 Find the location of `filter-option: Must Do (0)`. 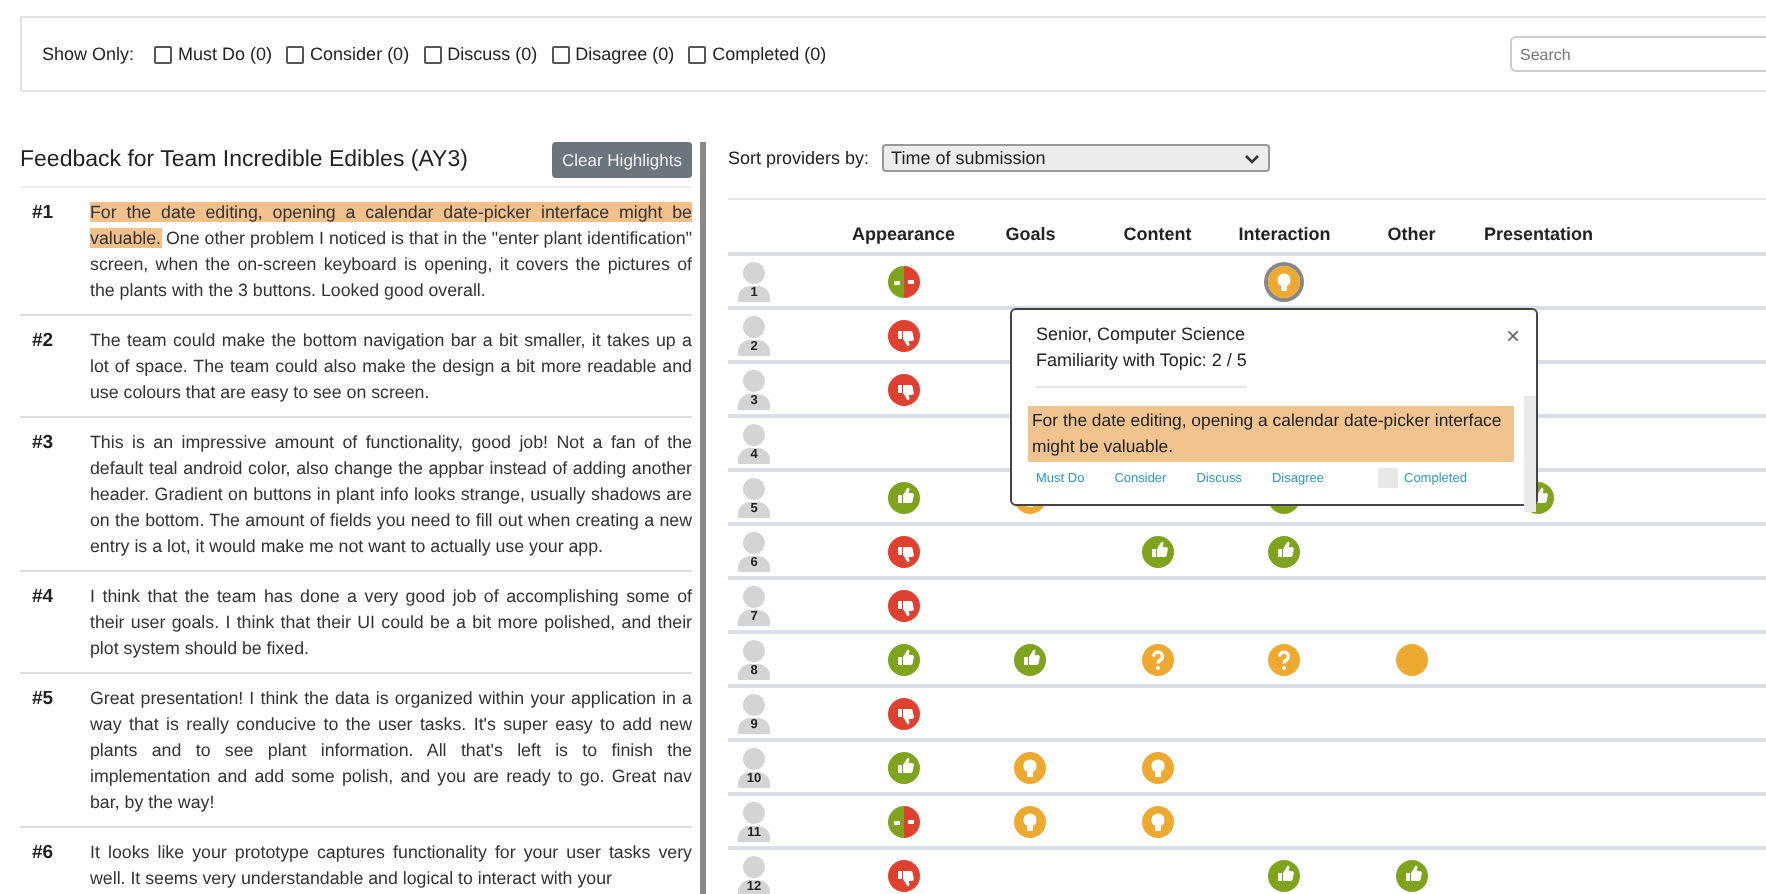

filter-option: Must Do (0) is located at coordinates (225, 54).